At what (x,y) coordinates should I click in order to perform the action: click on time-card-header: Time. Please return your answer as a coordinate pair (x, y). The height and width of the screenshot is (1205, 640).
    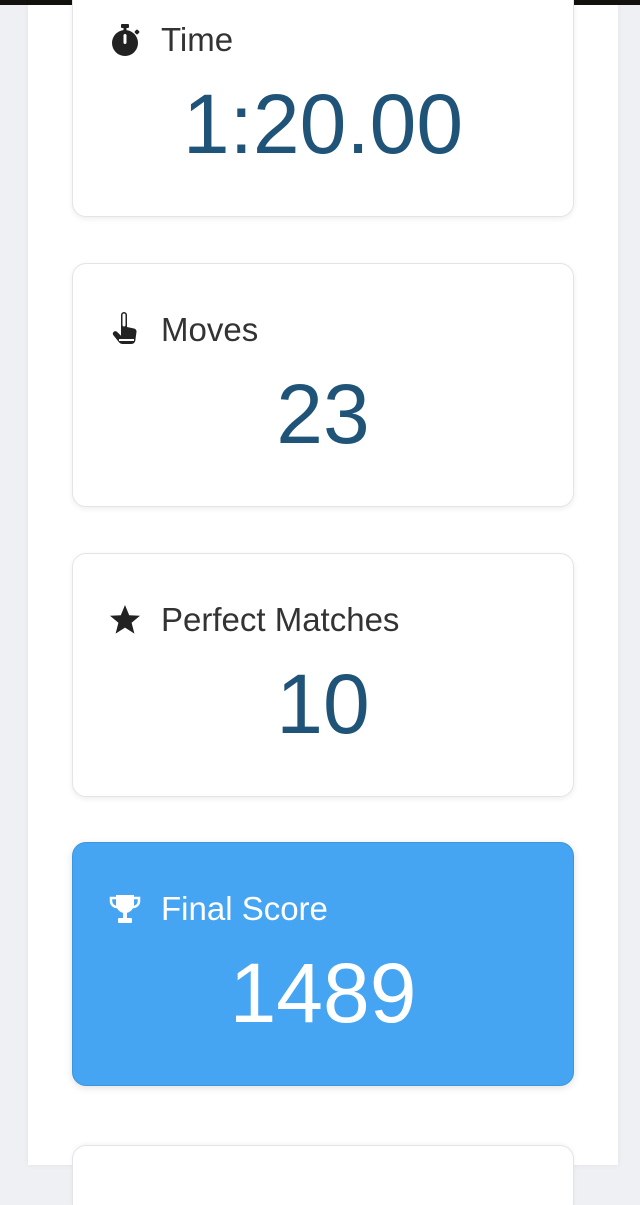
    Looking at the image, I should click on (170, 40).